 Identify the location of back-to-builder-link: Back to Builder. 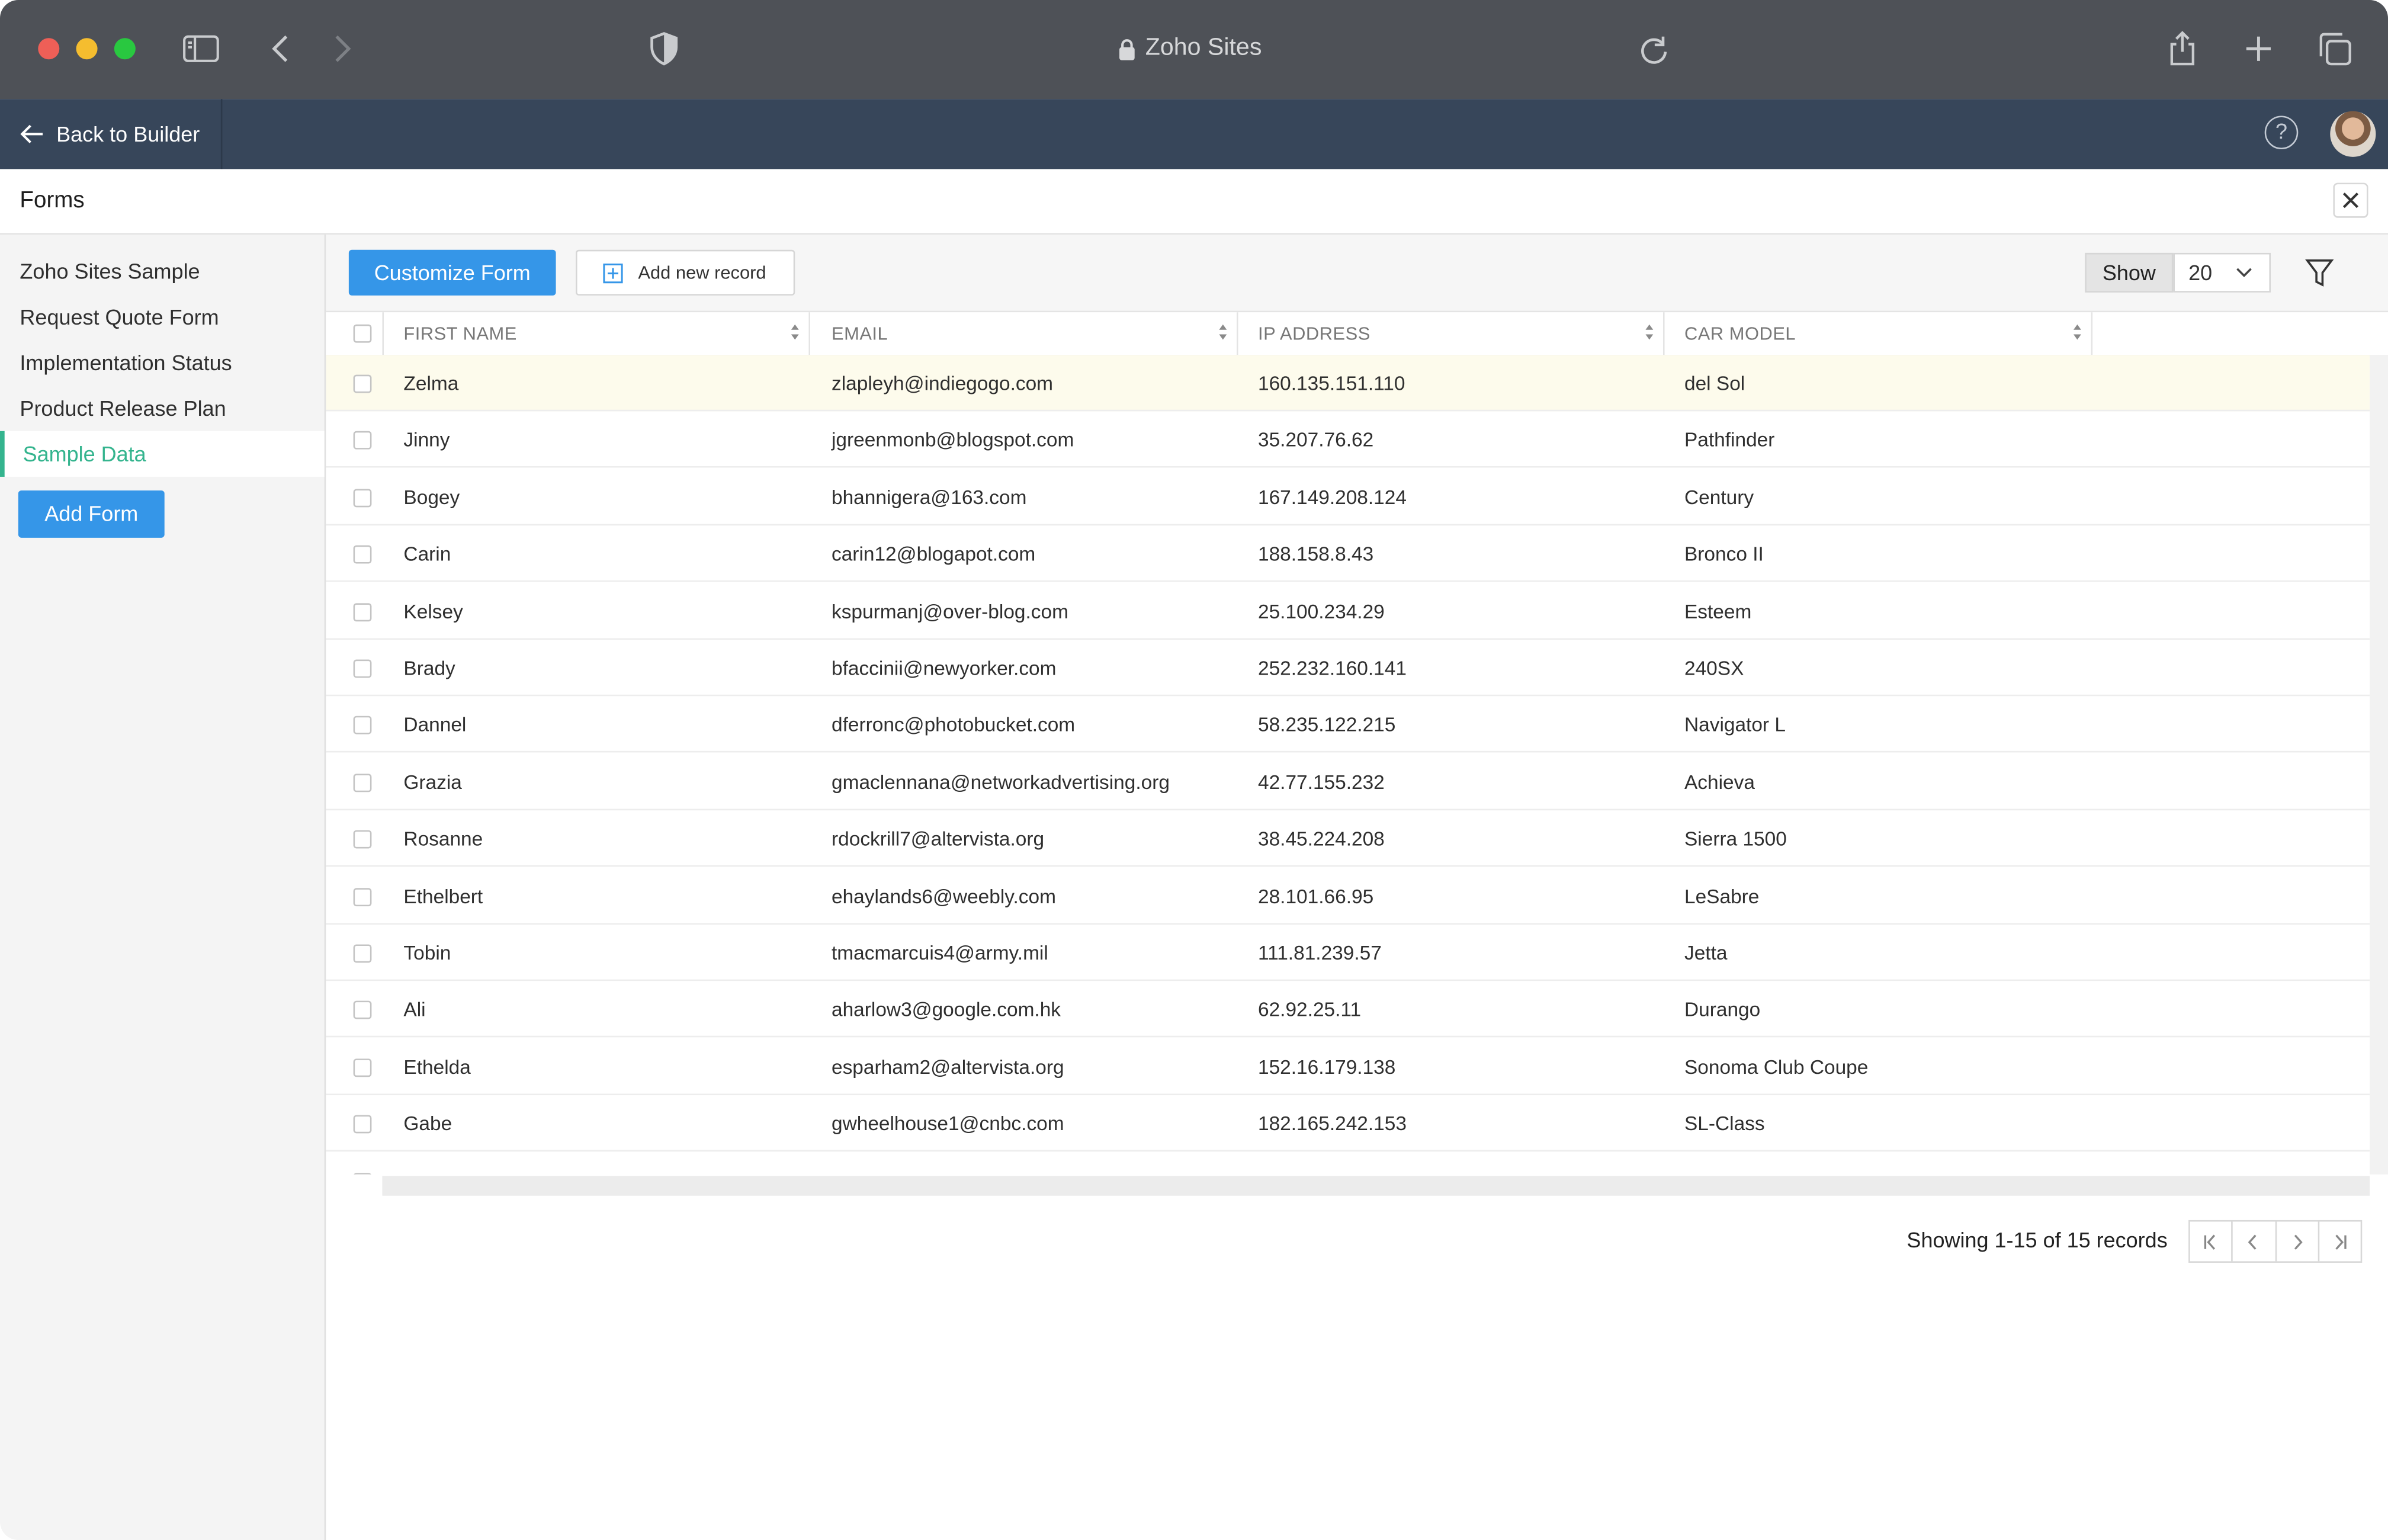
(111, 134).